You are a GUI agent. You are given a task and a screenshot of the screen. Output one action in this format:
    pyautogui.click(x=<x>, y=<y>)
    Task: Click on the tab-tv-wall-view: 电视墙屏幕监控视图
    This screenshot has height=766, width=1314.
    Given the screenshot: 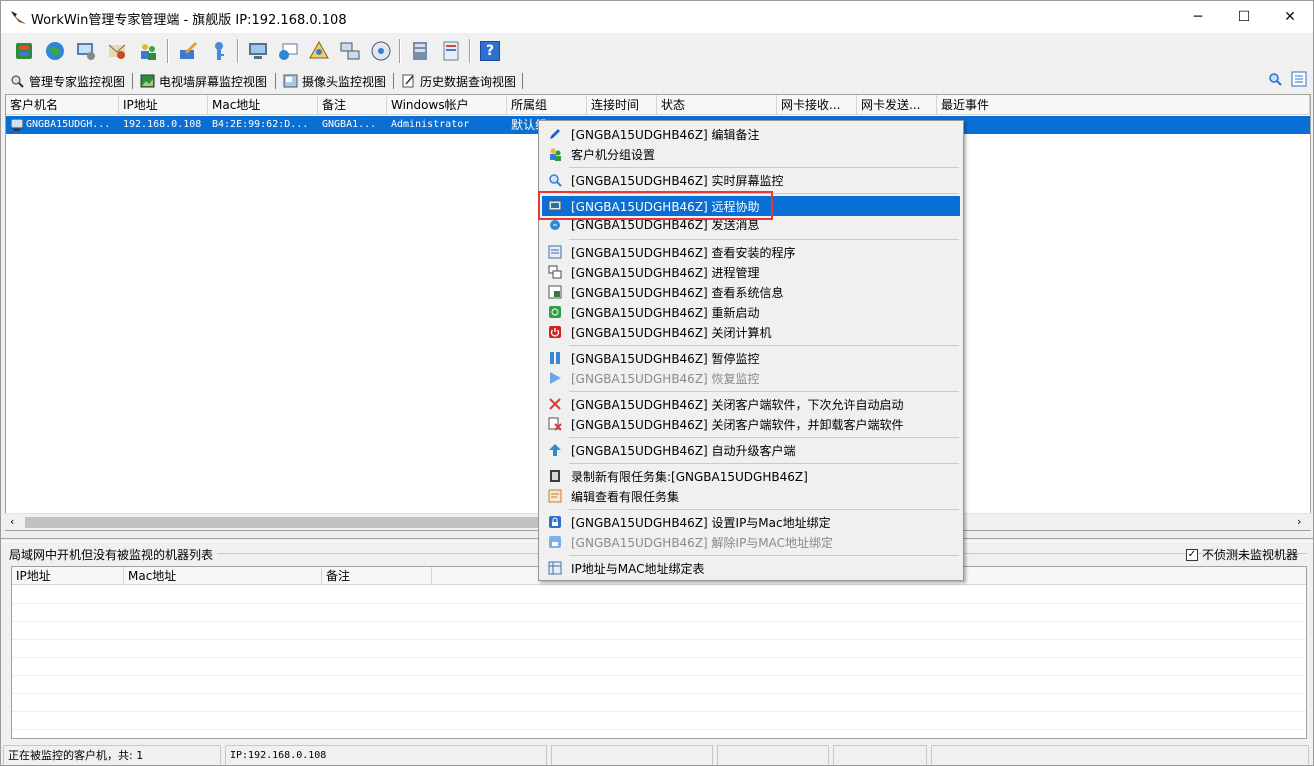 What is the action you would take?
    pyautogui.click(x=203, y=81)
    